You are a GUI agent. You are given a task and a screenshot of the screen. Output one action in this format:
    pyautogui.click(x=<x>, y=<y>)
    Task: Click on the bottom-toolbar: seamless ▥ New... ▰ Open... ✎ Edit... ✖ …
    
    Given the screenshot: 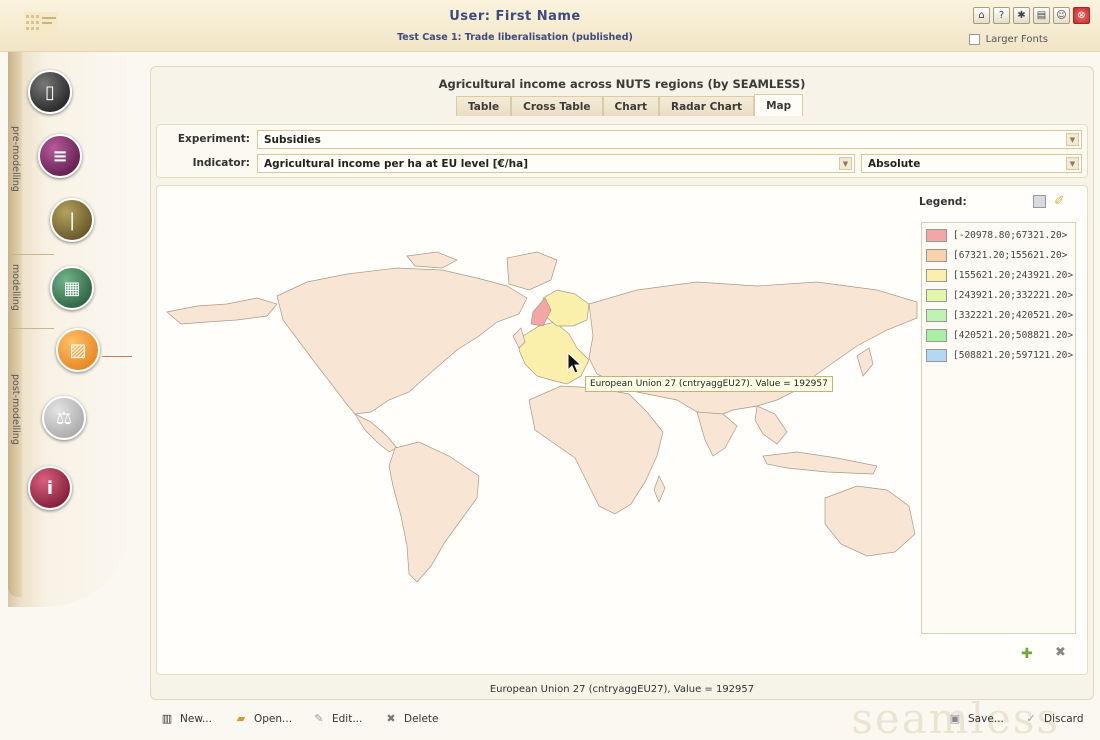 What is the action you would take?
    pyautogui.click(x=622, y=717)
    